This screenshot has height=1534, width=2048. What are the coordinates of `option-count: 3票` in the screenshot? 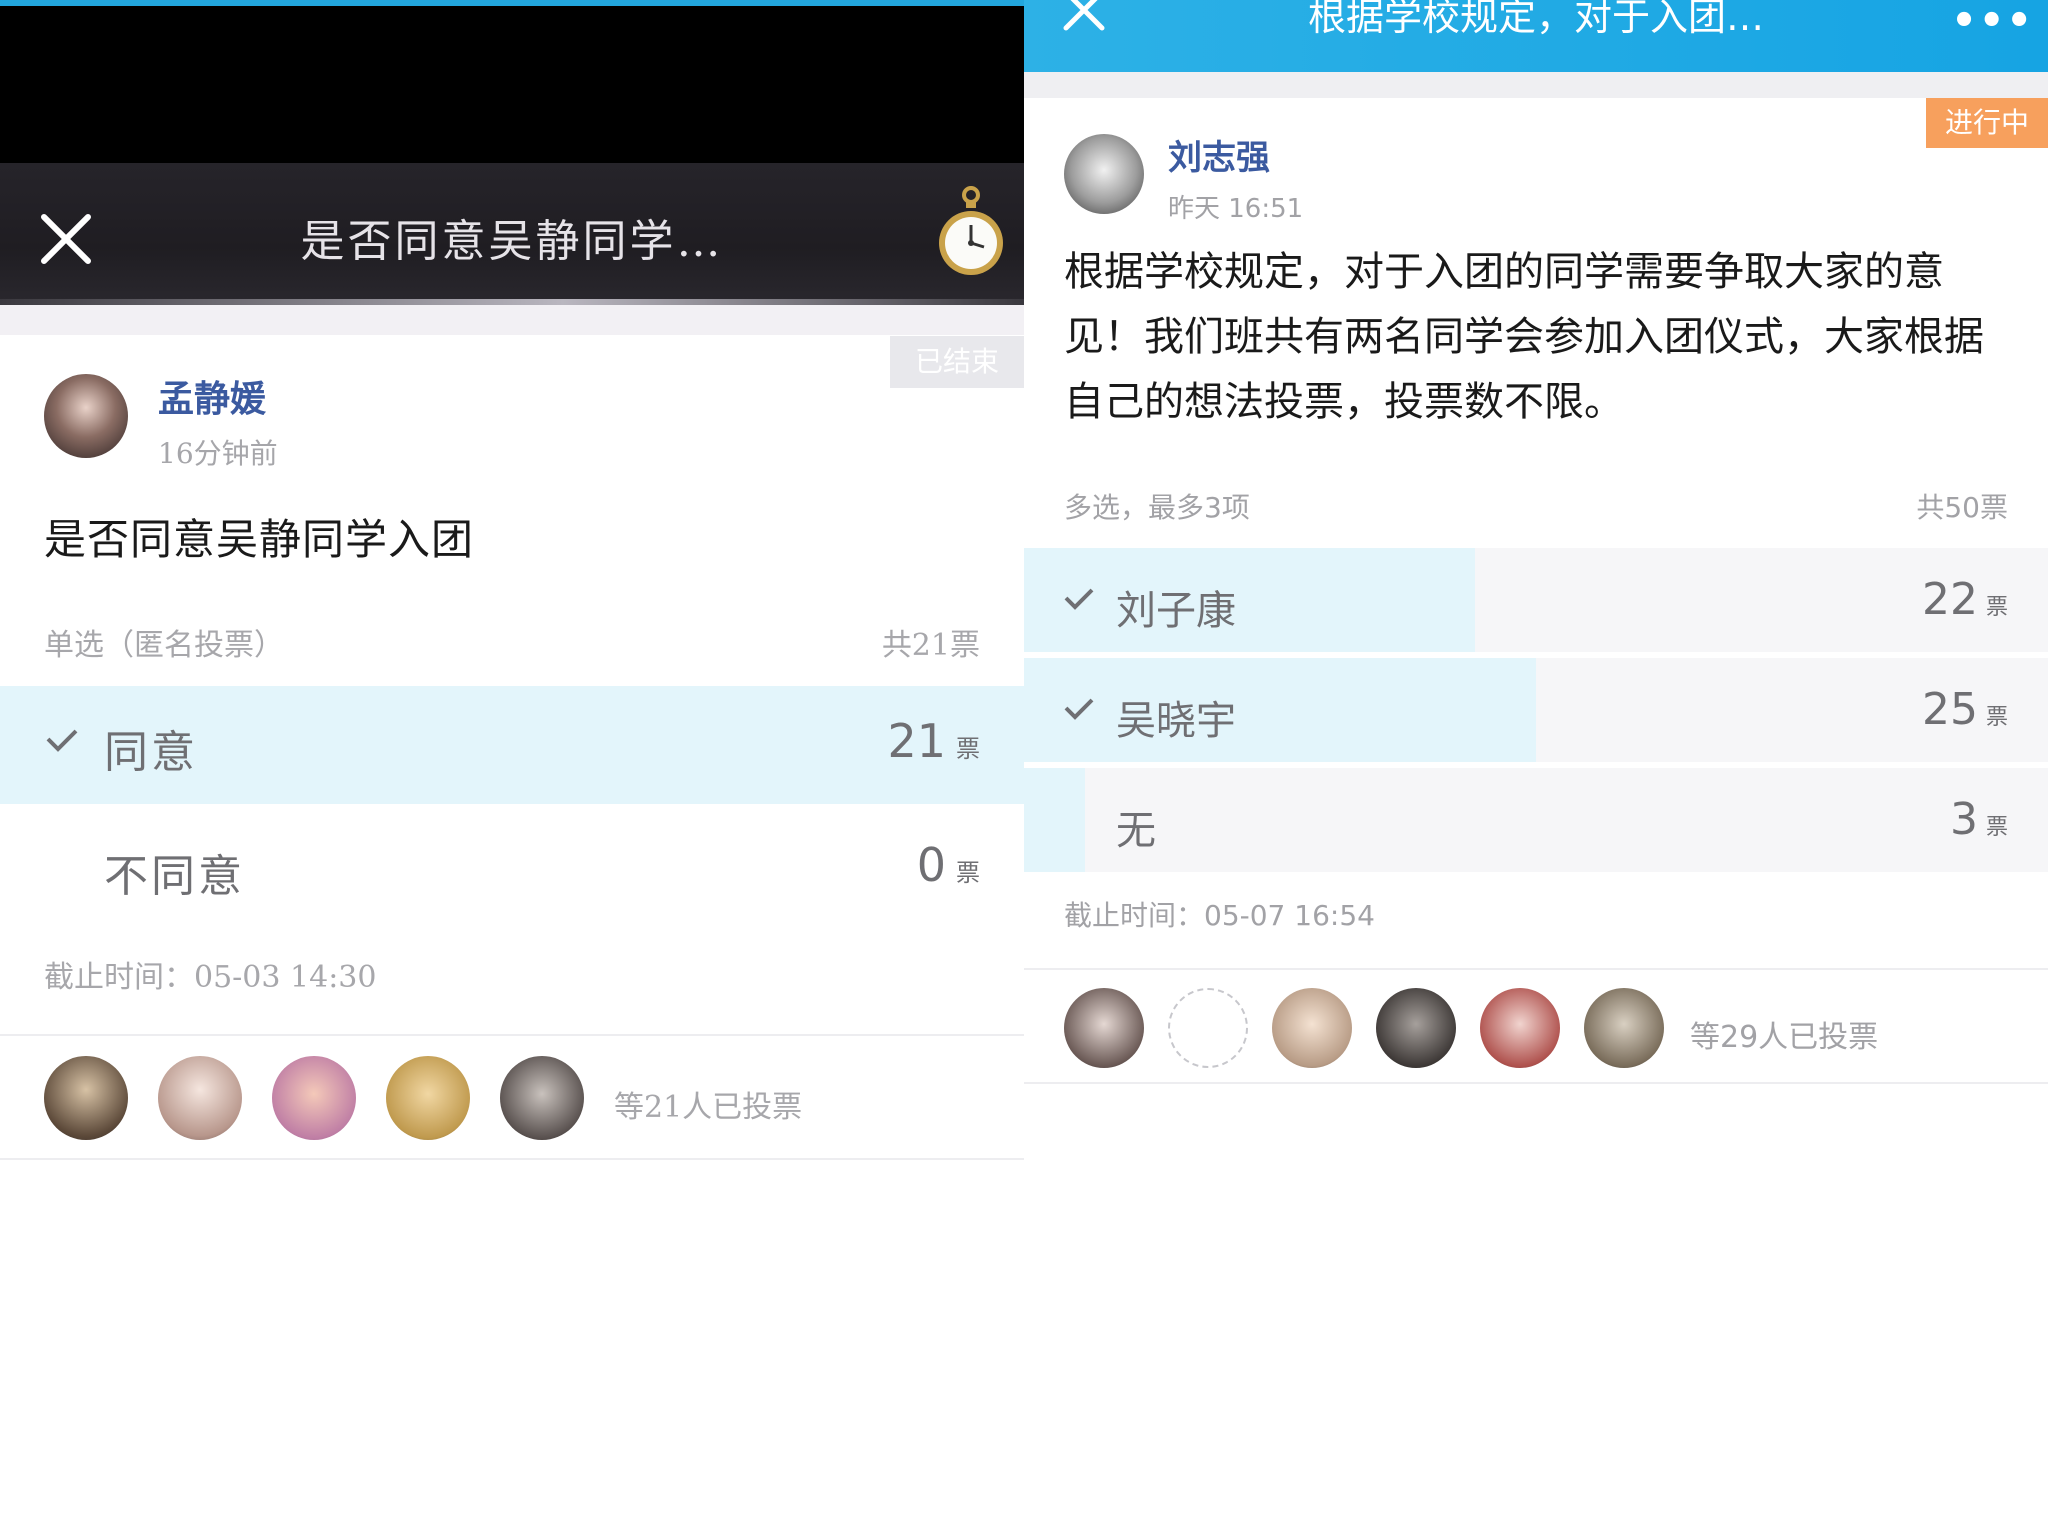 It's located at (1979, 819).